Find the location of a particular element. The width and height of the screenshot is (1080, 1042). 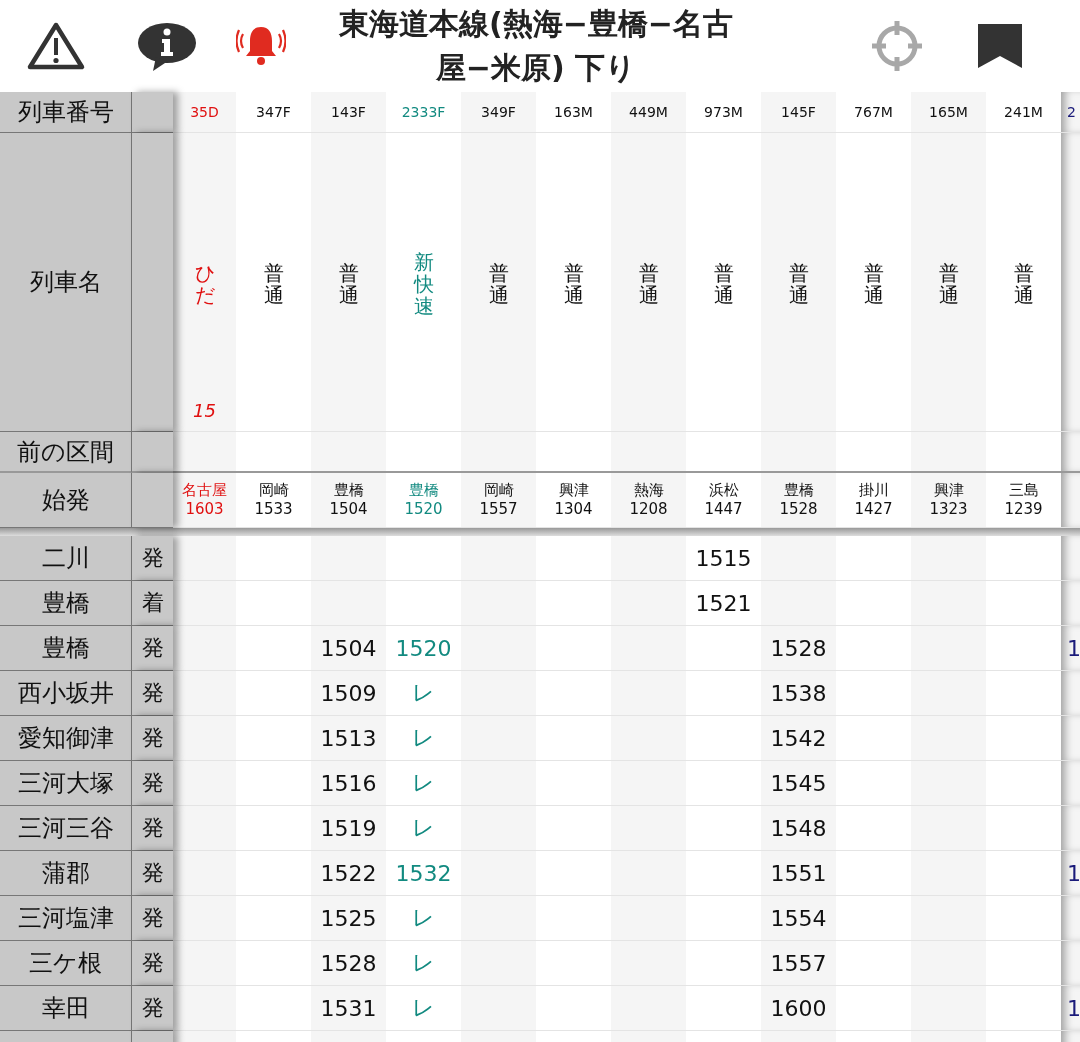

time-cell: 1545 is located at coordinates (798, 783).